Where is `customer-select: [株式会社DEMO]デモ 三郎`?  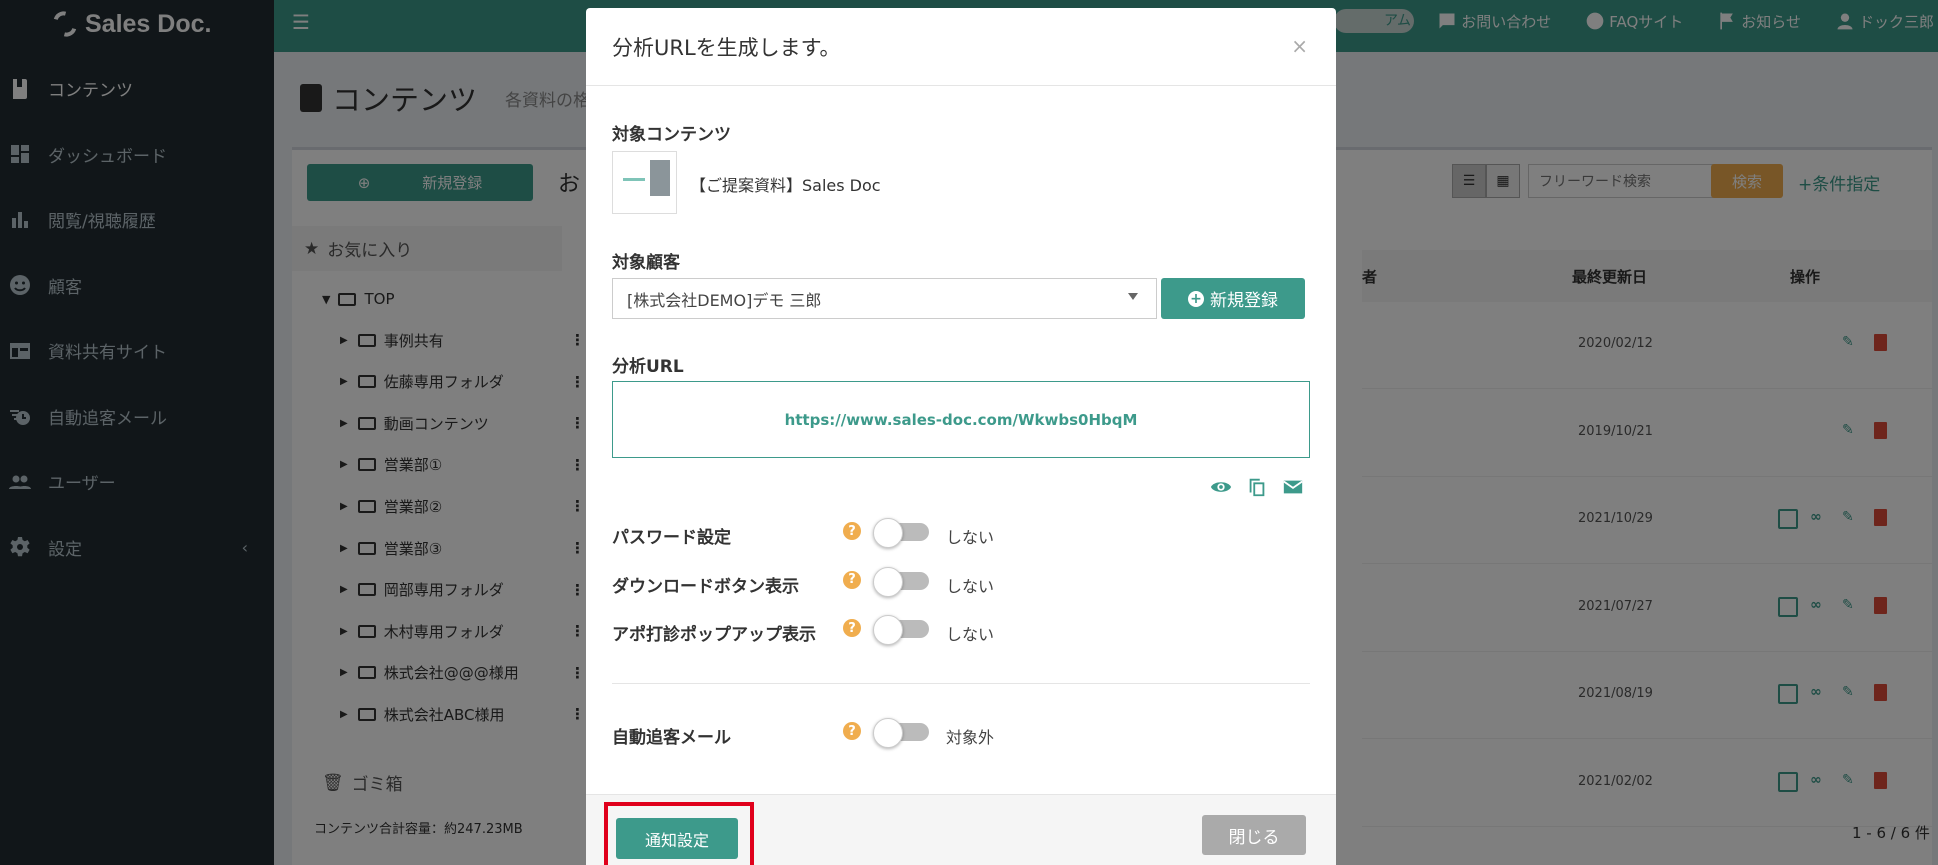 customer-select: [株式会社DEMO]デモ 三郎 is located at coordinates (884, 298).